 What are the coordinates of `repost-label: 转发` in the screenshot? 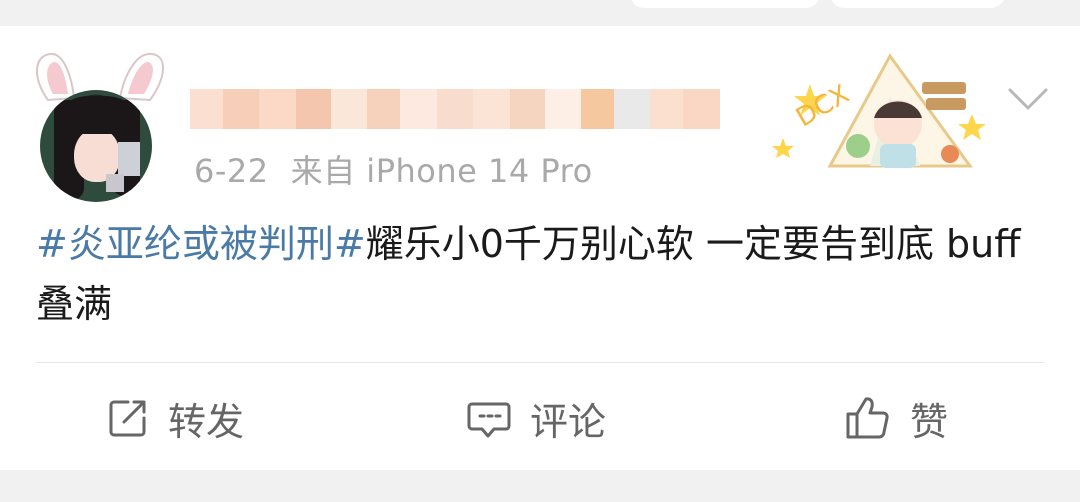 It's located at (206, 421).